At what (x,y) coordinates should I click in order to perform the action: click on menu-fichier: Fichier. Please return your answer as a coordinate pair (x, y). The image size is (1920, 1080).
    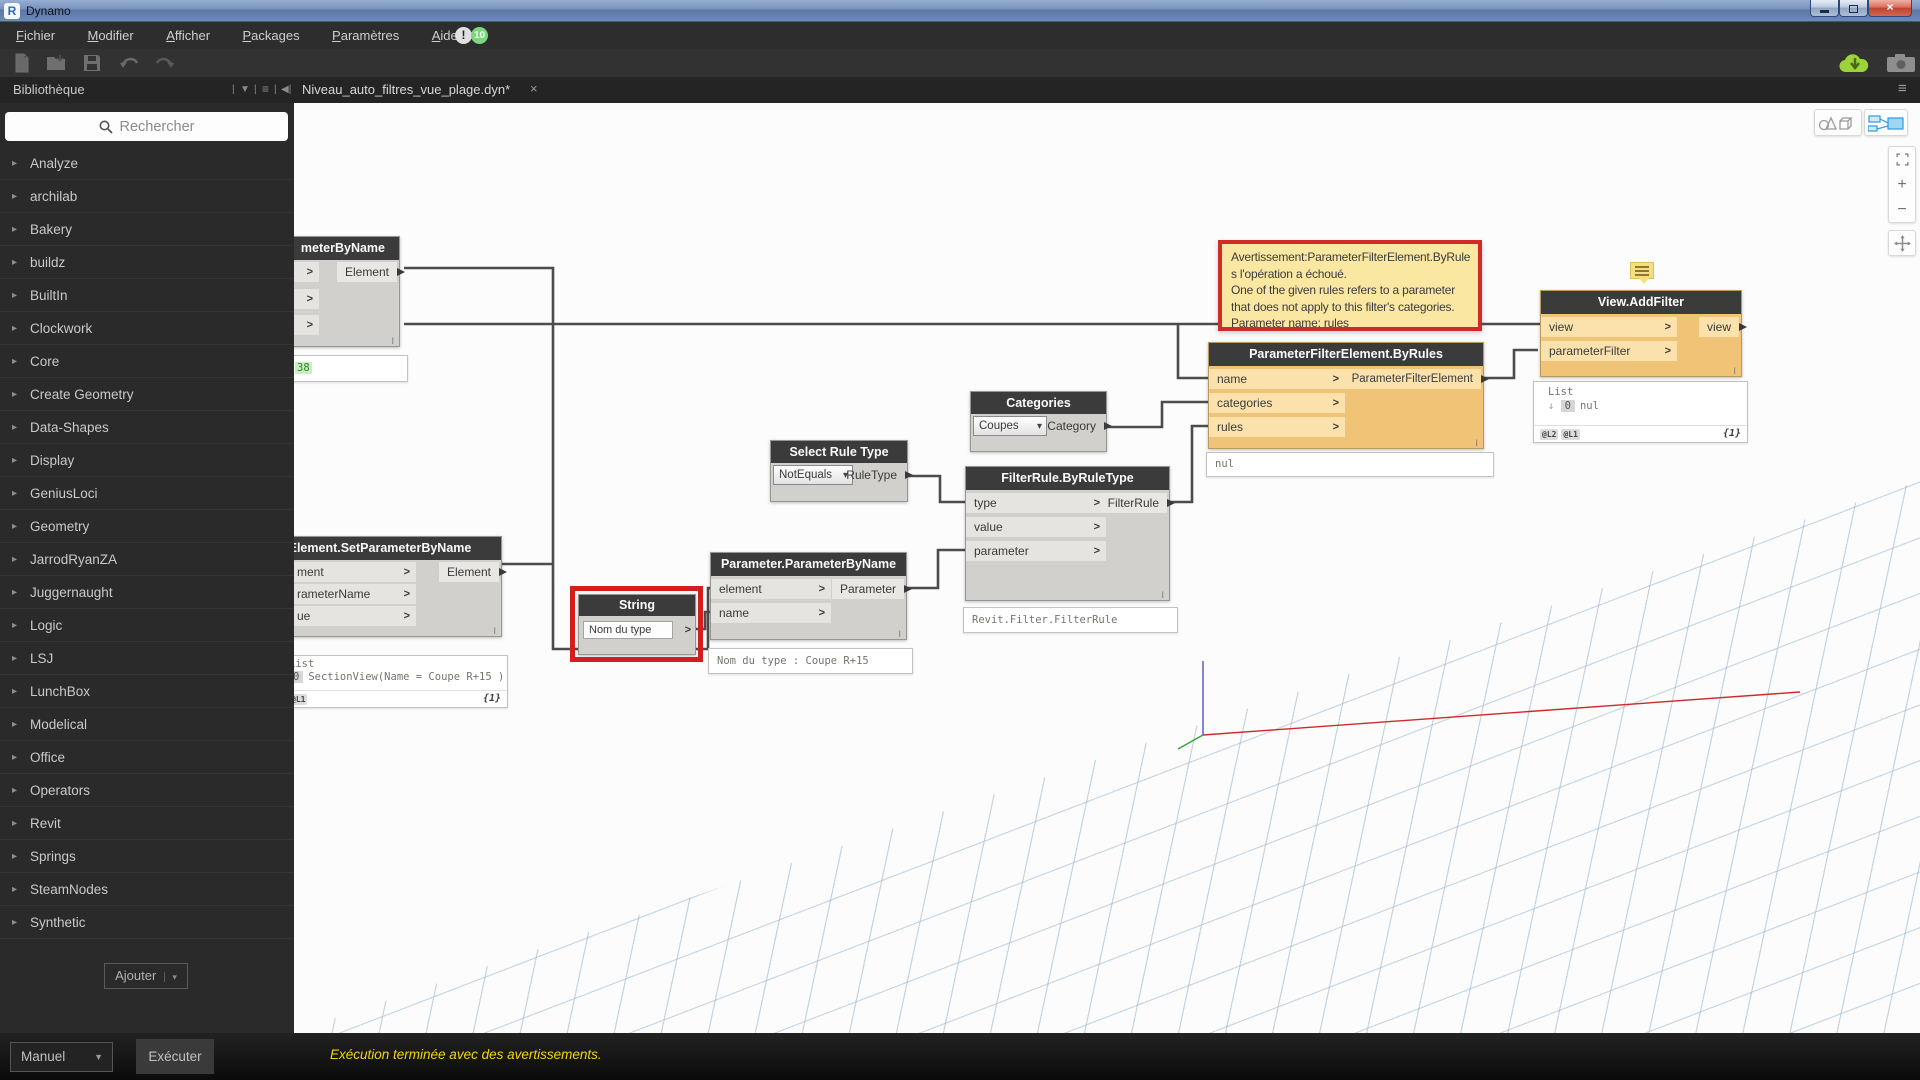
    Looking at the image, I should click on (35, 35).